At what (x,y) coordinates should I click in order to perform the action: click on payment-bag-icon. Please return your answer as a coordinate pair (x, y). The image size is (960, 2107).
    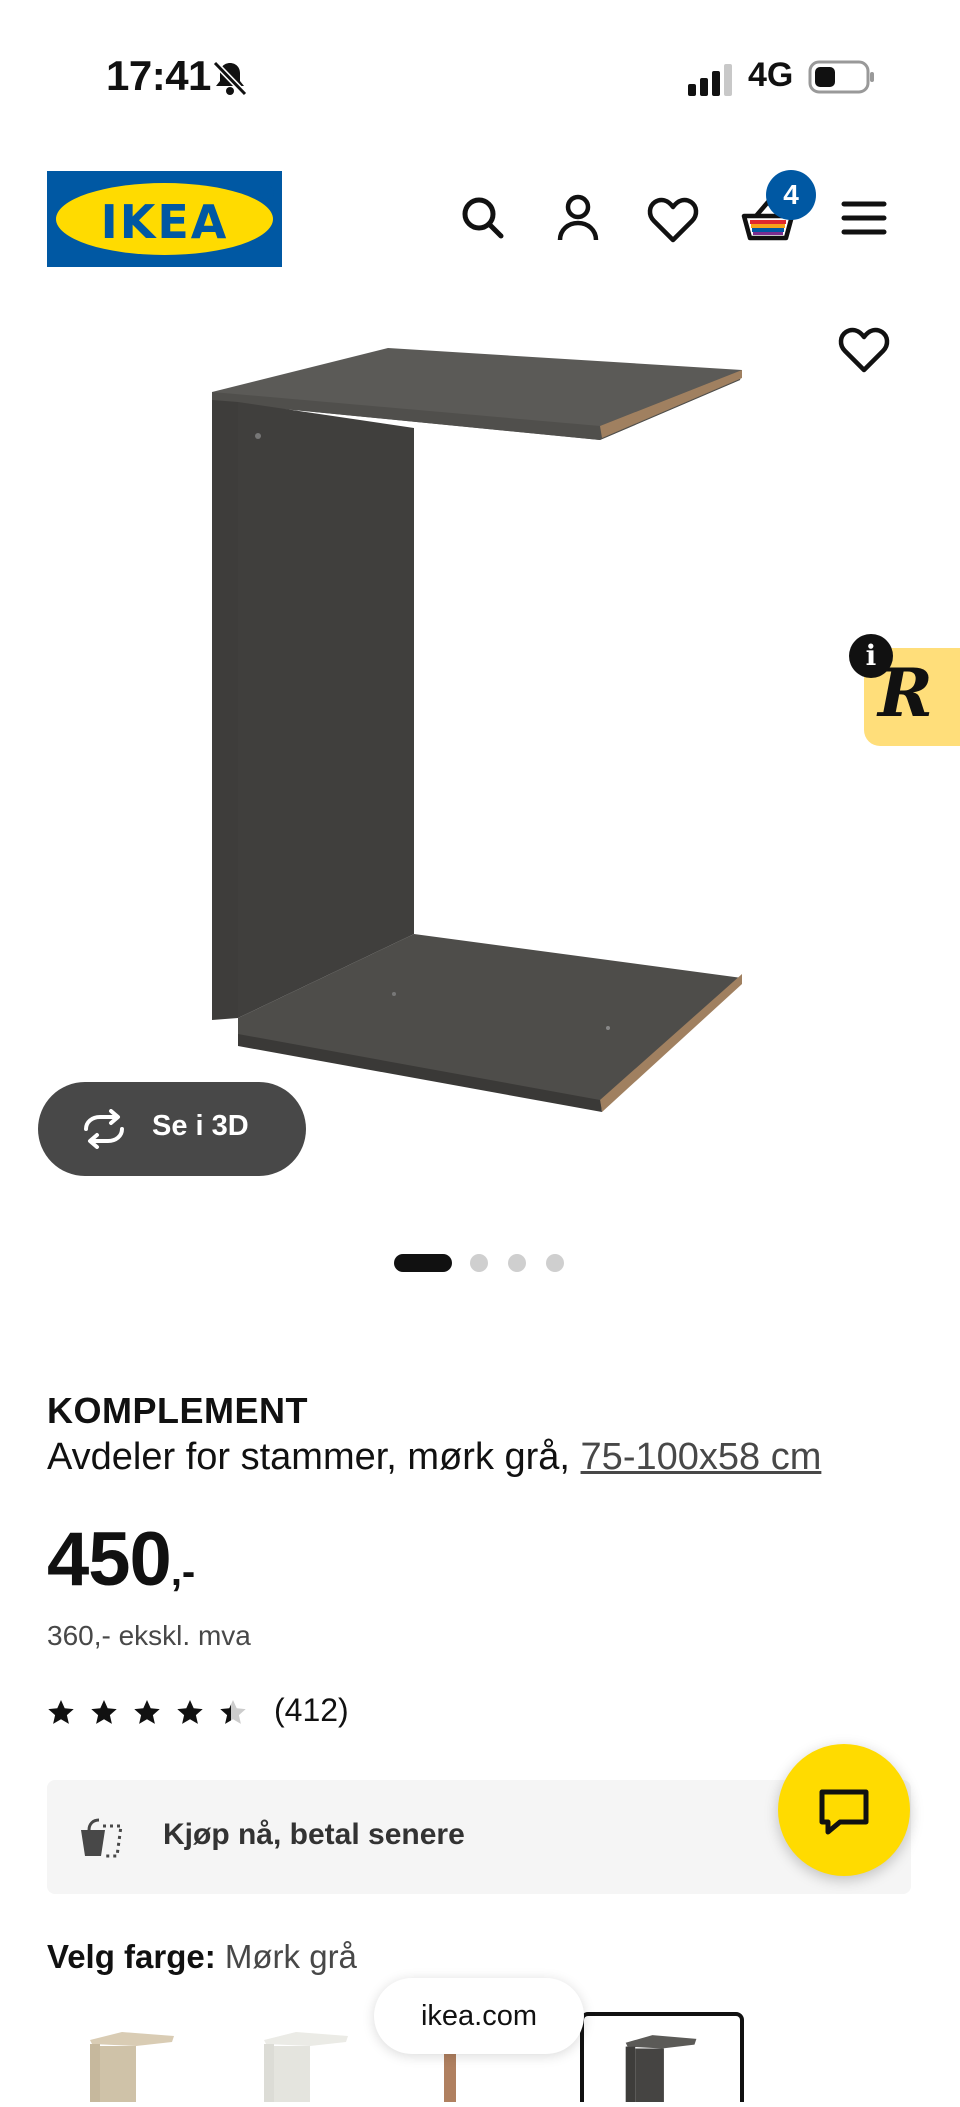
    Looking at the image, I should click on (102, 1838).